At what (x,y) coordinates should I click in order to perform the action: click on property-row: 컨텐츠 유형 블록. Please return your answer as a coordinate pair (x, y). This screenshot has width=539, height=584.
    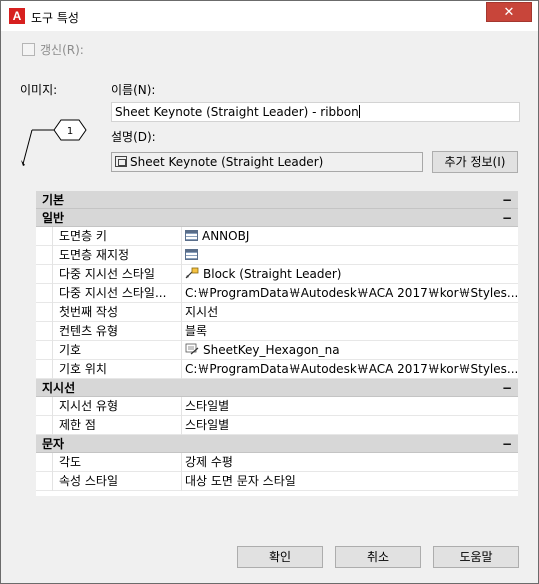
    Looking at the image, I should click on (277, 331).